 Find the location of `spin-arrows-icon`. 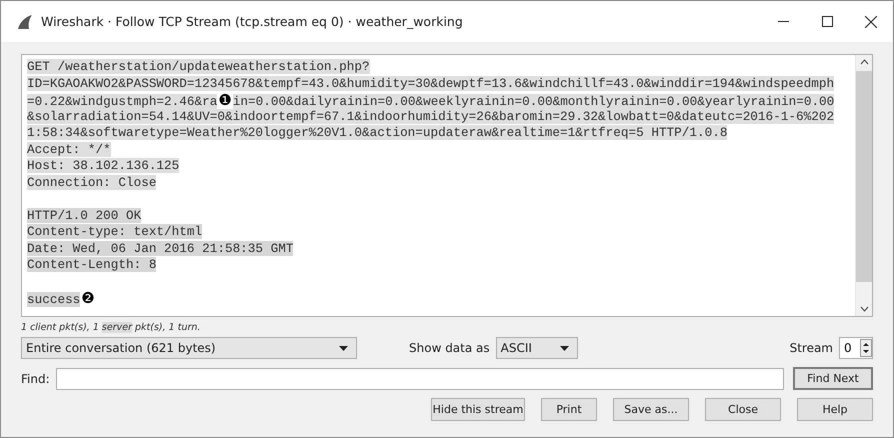

spin-arrows-icon is located at coordinates (866, 348).